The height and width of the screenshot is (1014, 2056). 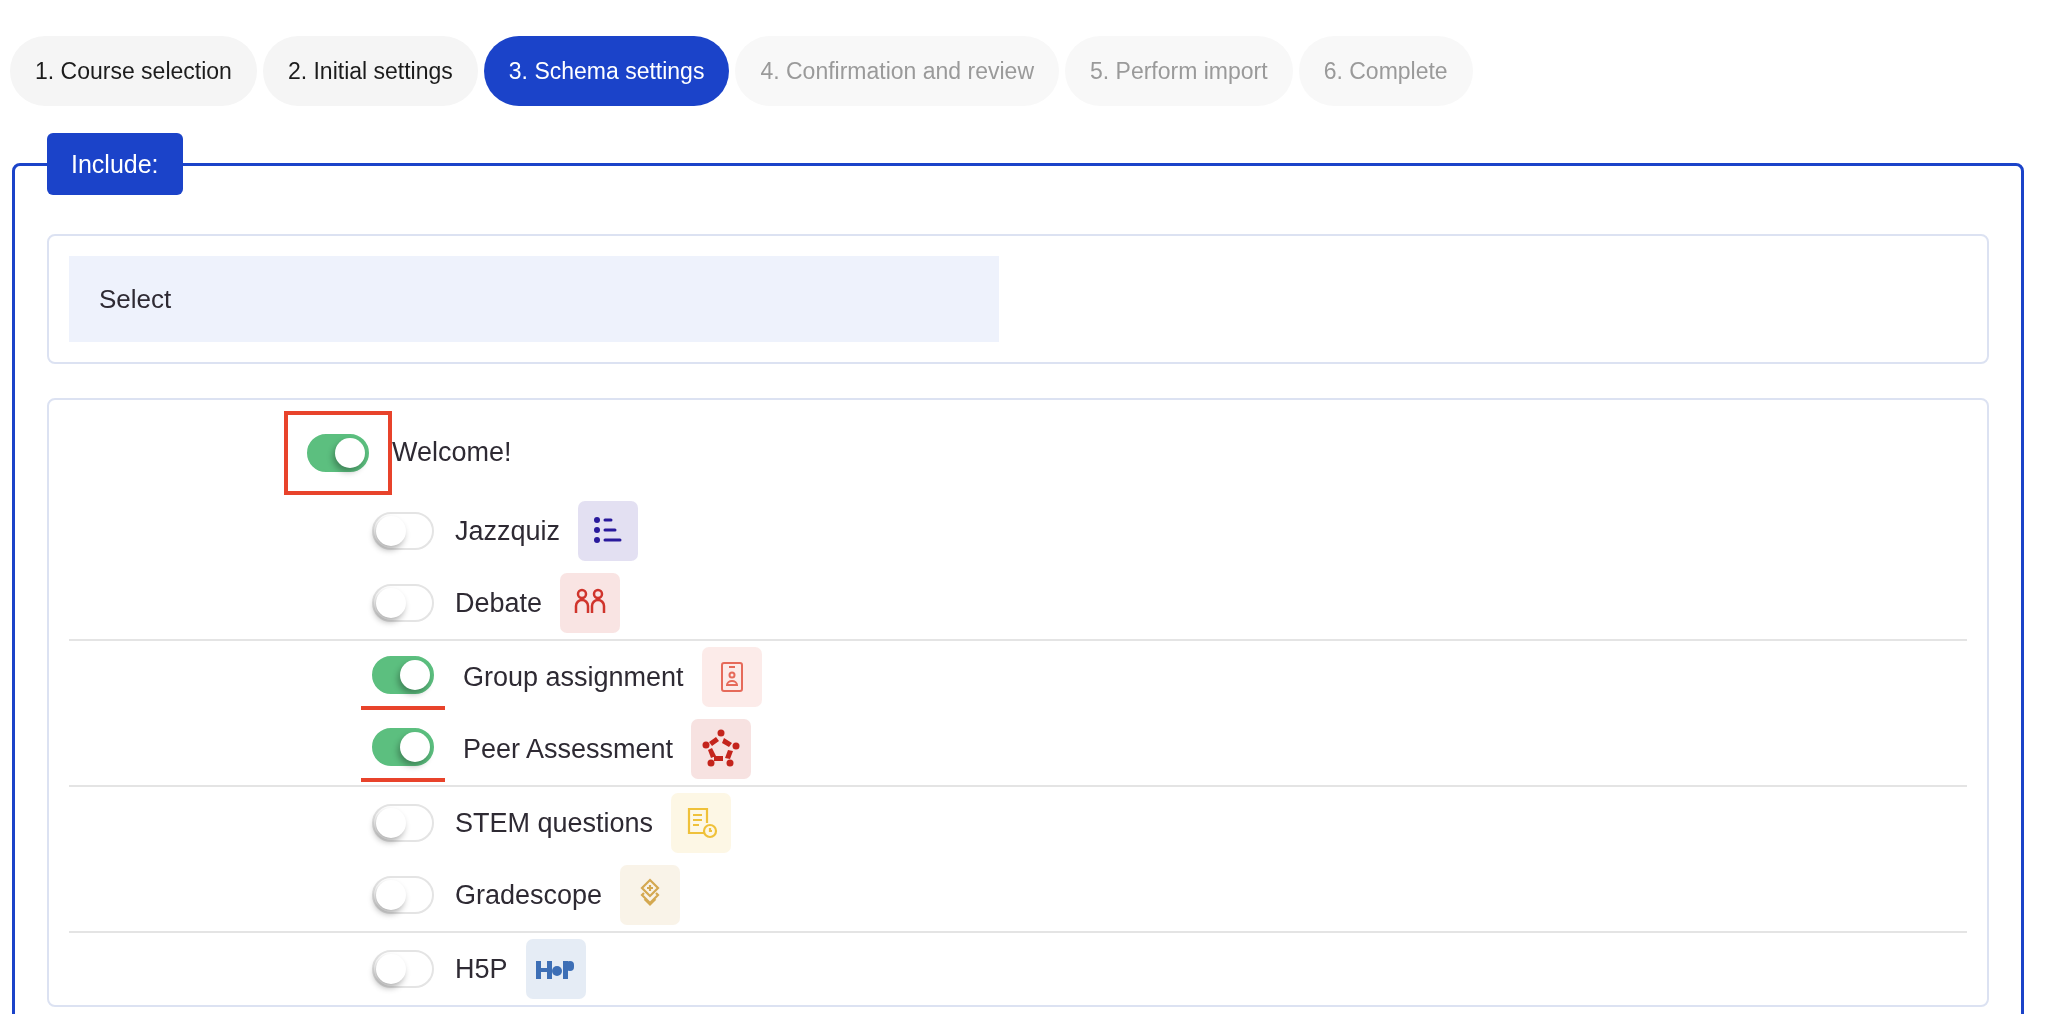 I want to click on list-icon, so click(x=608, y=531).